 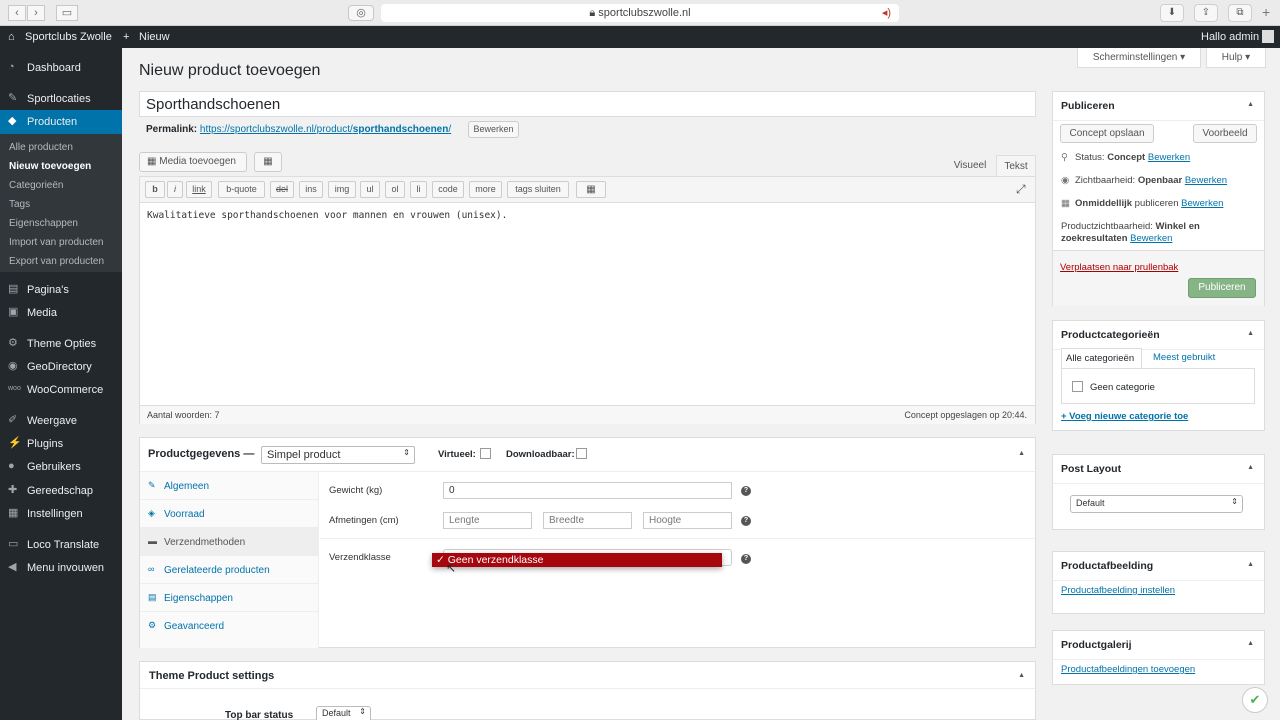 I want to click on weight-input: 0, so click(x=587, y=490).